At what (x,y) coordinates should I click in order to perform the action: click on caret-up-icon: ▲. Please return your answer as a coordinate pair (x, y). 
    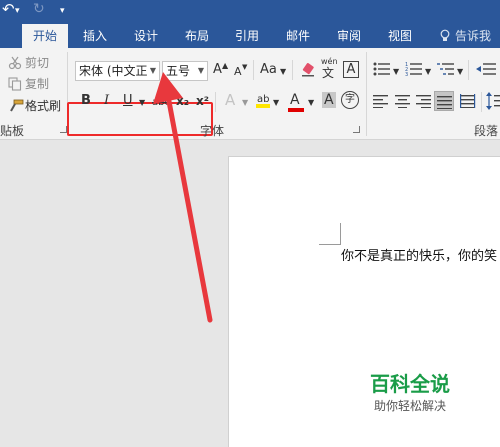
    Looking at the image, I should click on (225, 65).